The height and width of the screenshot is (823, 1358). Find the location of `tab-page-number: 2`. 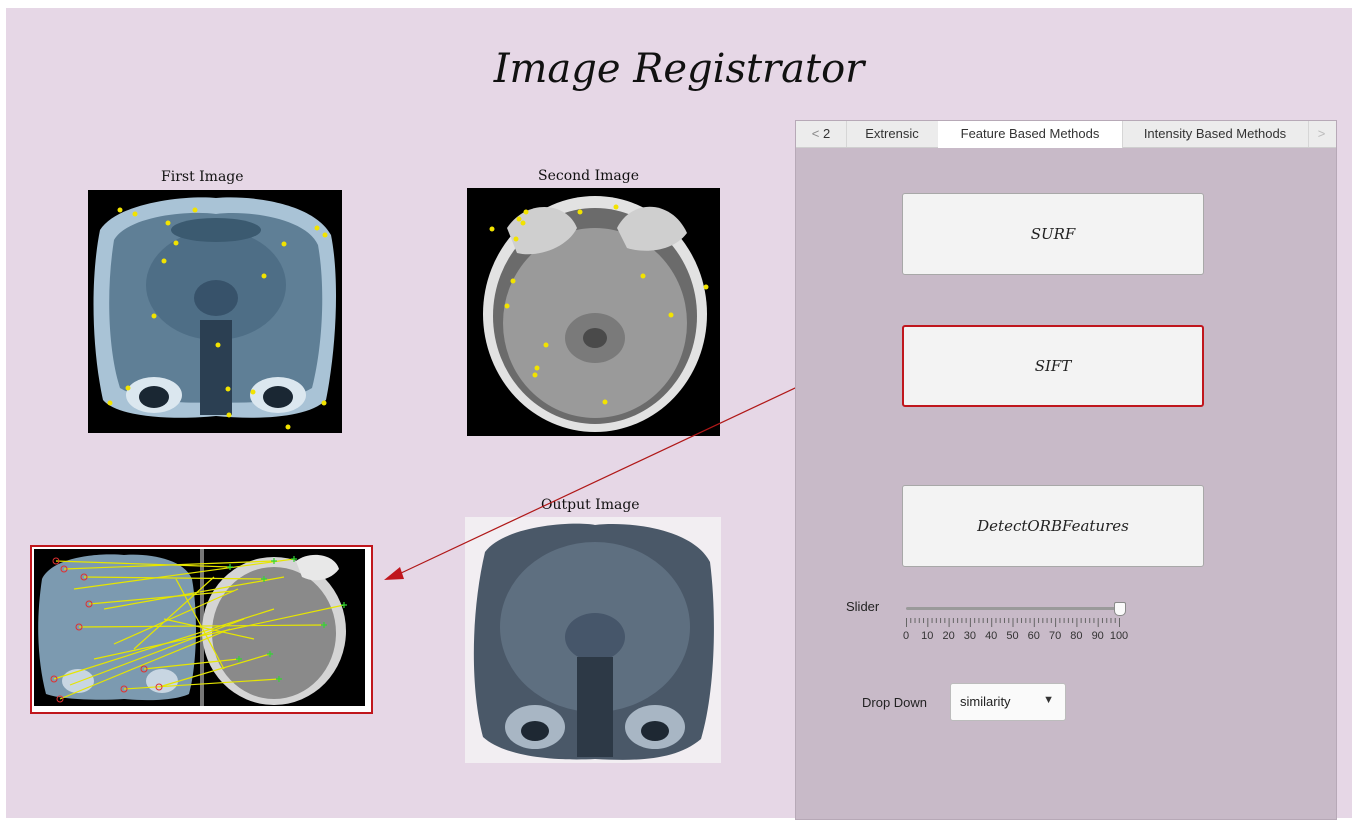

tab-page-number: 2 is located at coordinates (826, 133).